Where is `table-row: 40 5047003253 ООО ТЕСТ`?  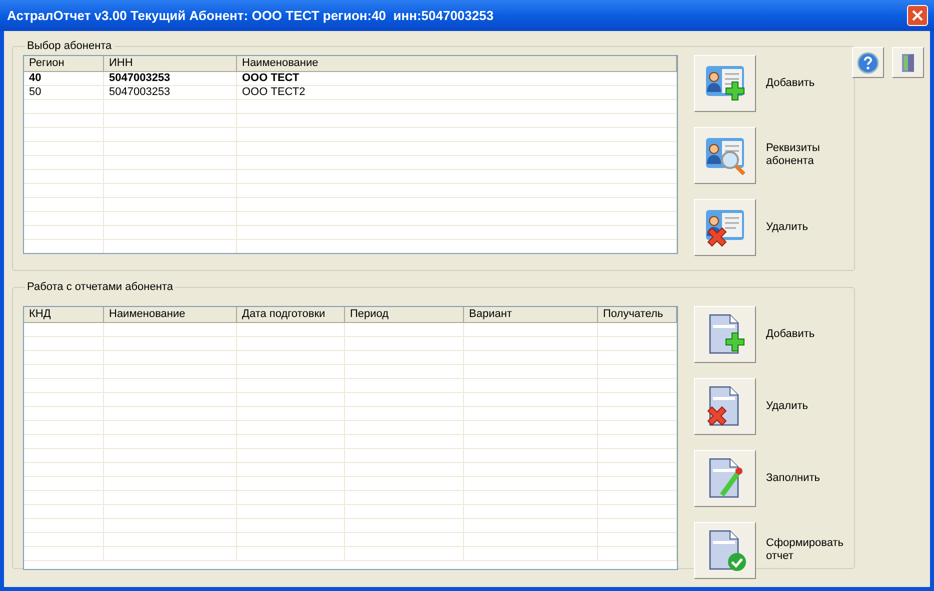 table-row: 40 5047003253 ООО ТЕСТ is located at coordinates (350, 79).